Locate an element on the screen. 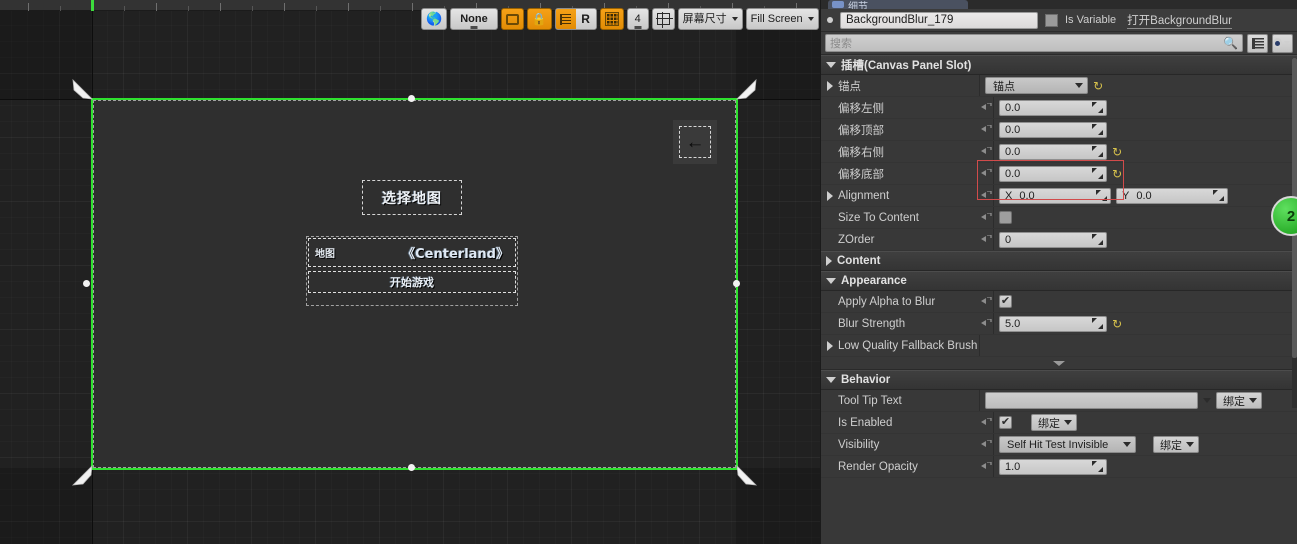  section-header-content: Content is located at coordinates (1059, 261).